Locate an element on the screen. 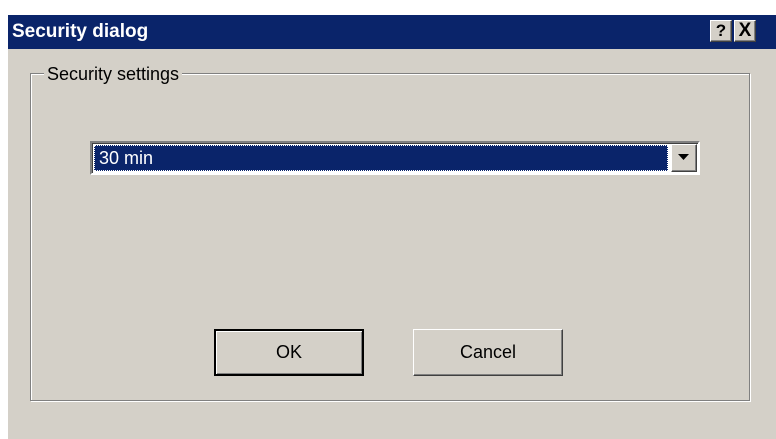  group-label: Security settings is located at coordinates (113, 74).